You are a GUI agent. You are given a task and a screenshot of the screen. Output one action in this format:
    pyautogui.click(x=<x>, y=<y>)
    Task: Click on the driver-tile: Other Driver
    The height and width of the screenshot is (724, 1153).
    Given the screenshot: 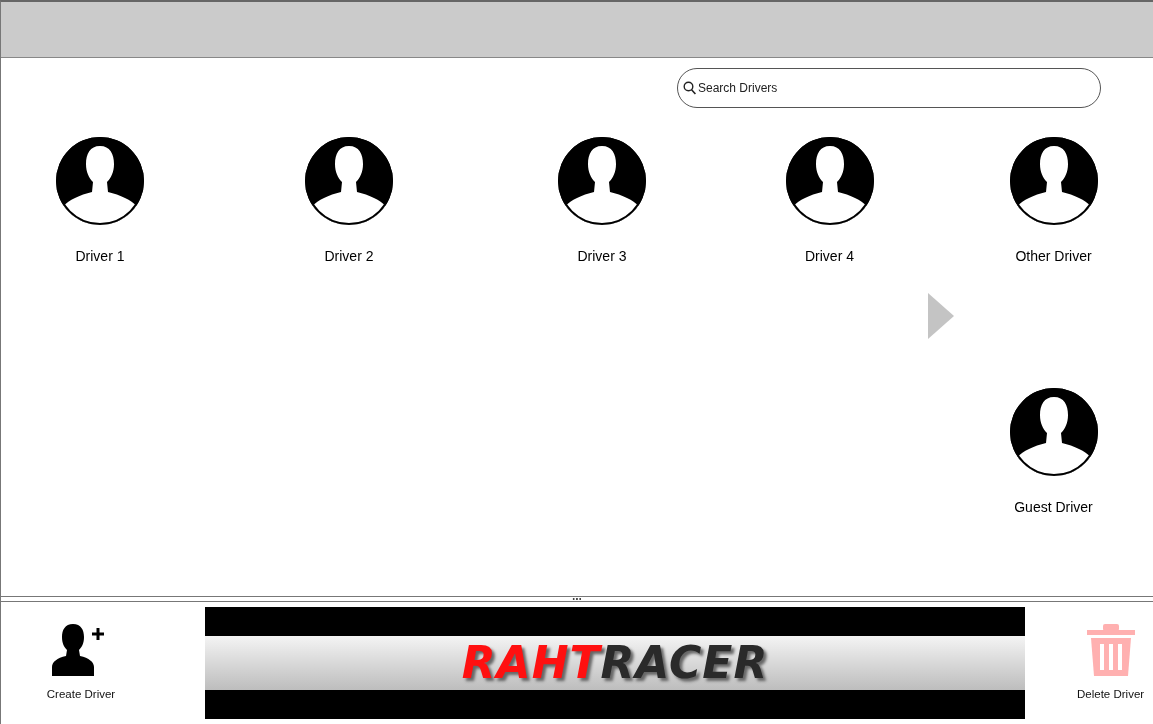 What is the action you would take?
    pyautogui.click(x=1053, y=201)
    